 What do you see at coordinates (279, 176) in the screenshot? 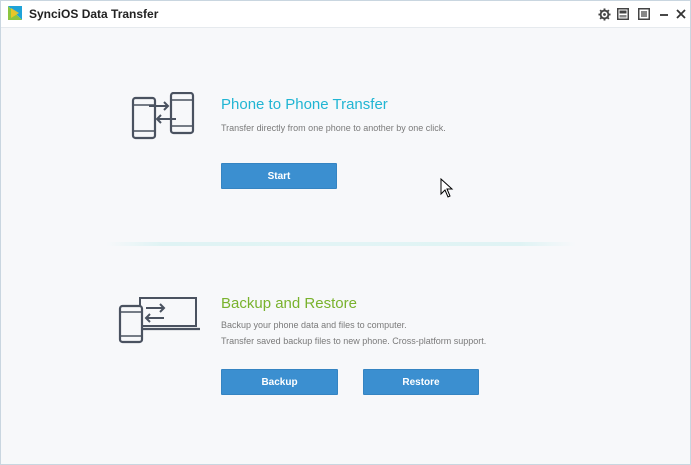
I see `start-button: Start` at bounding box center [279, 176].